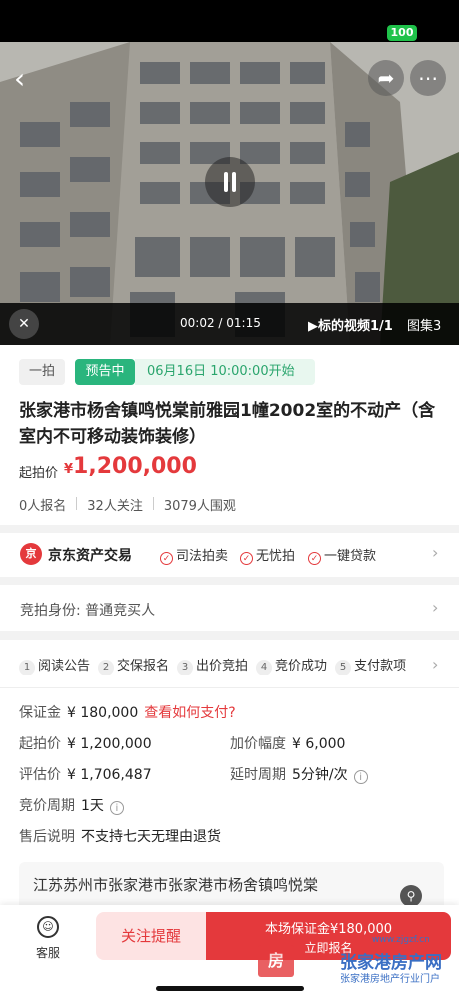  What do you see at coordinates (39, 473) in the screenshot?
I see `start-price-label: 起拍价` at bounding box center [39, 473].